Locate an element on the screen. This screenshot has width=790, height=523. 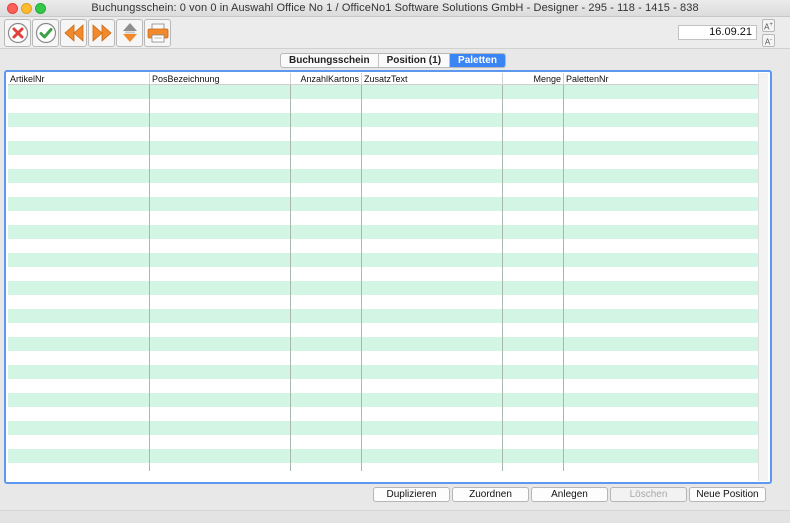
column-header-posbezeichnung: PosBezeichnung is located at coordinates (220, 79).